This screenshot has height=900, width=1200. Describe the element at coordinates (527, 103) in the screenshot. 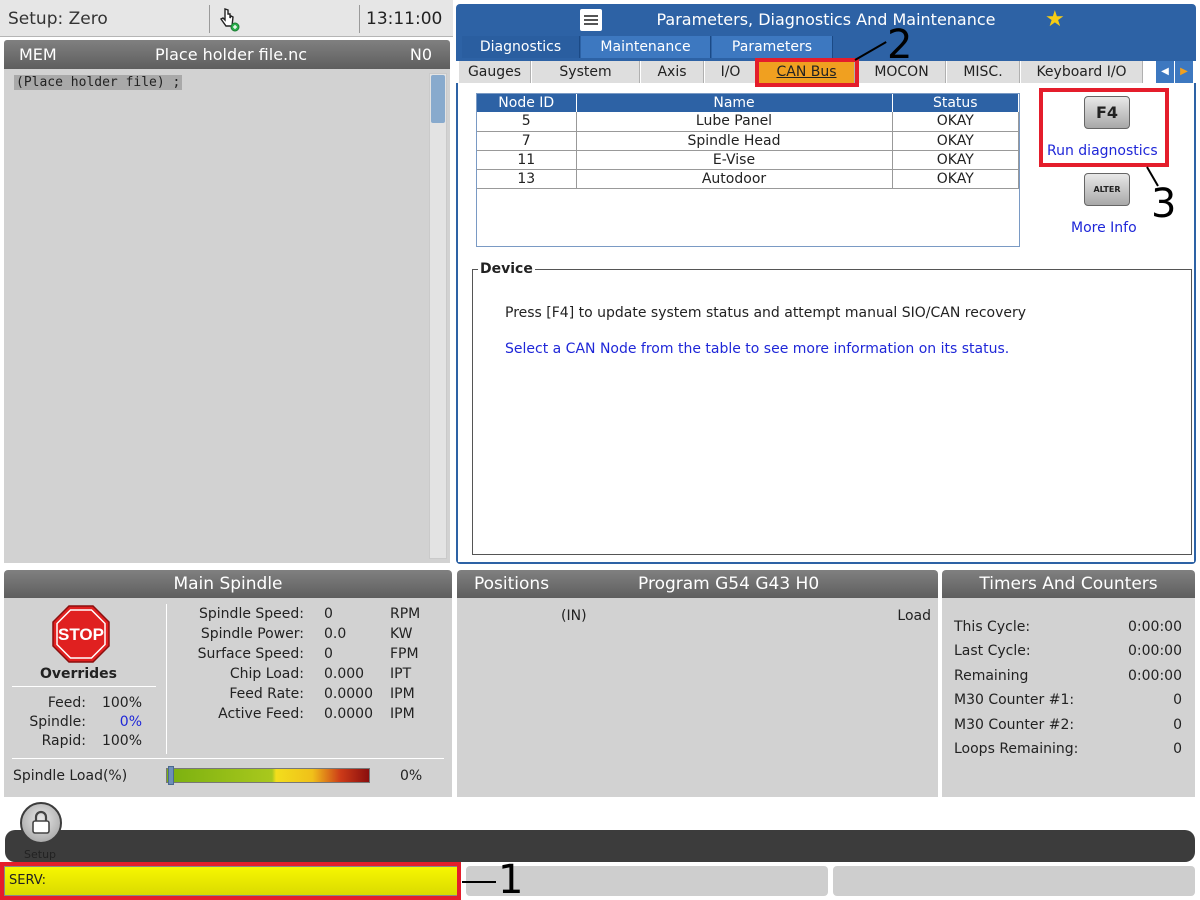

I see `col-node-id: Node ID` at that location.